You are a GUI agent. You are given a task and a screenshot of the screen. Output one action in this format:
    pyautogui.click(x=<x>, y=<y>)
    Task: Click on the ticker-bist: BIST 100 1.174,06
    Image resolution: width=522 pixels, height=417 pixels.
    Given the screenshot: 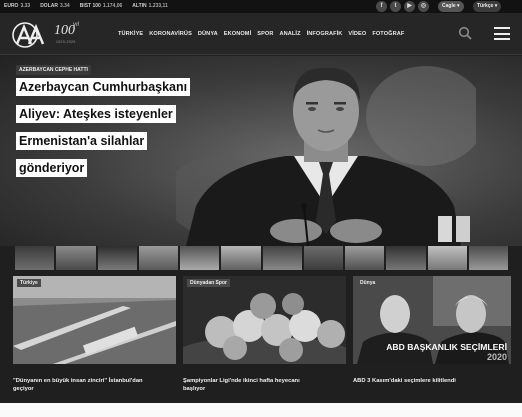 What is the action you would take?
    pyautogui.click(x=101, y=6)
    